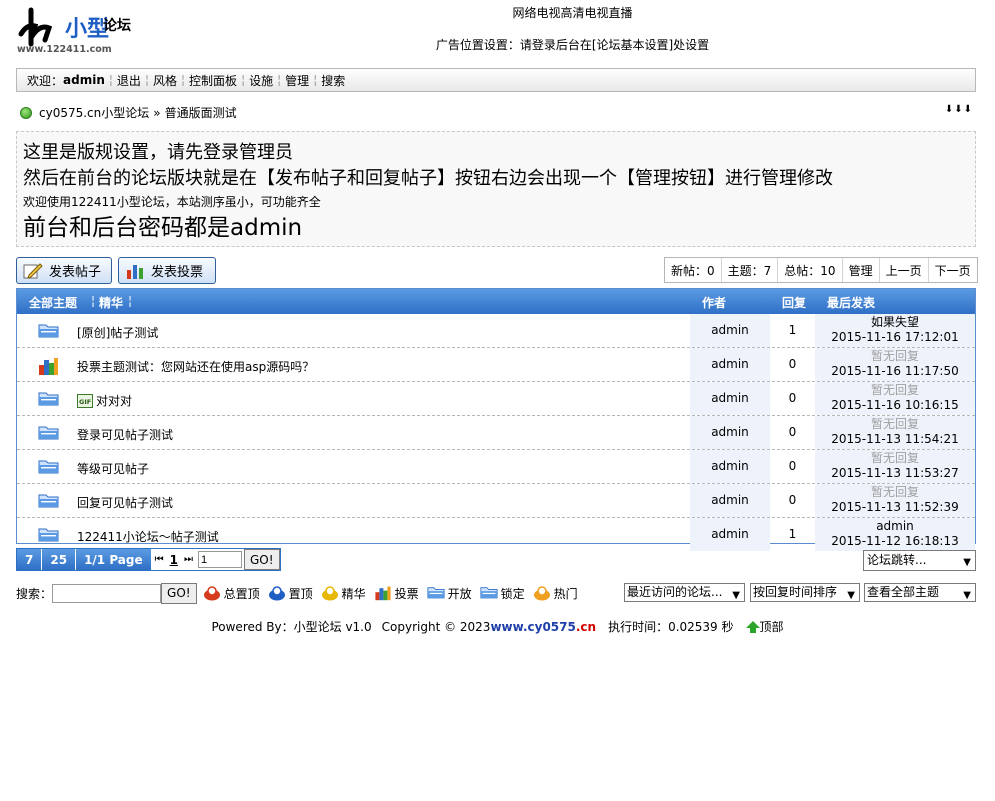 The width and height of the screenshot is (995, 801). I want to click on search-go-button: GO!, so click(179, 593).